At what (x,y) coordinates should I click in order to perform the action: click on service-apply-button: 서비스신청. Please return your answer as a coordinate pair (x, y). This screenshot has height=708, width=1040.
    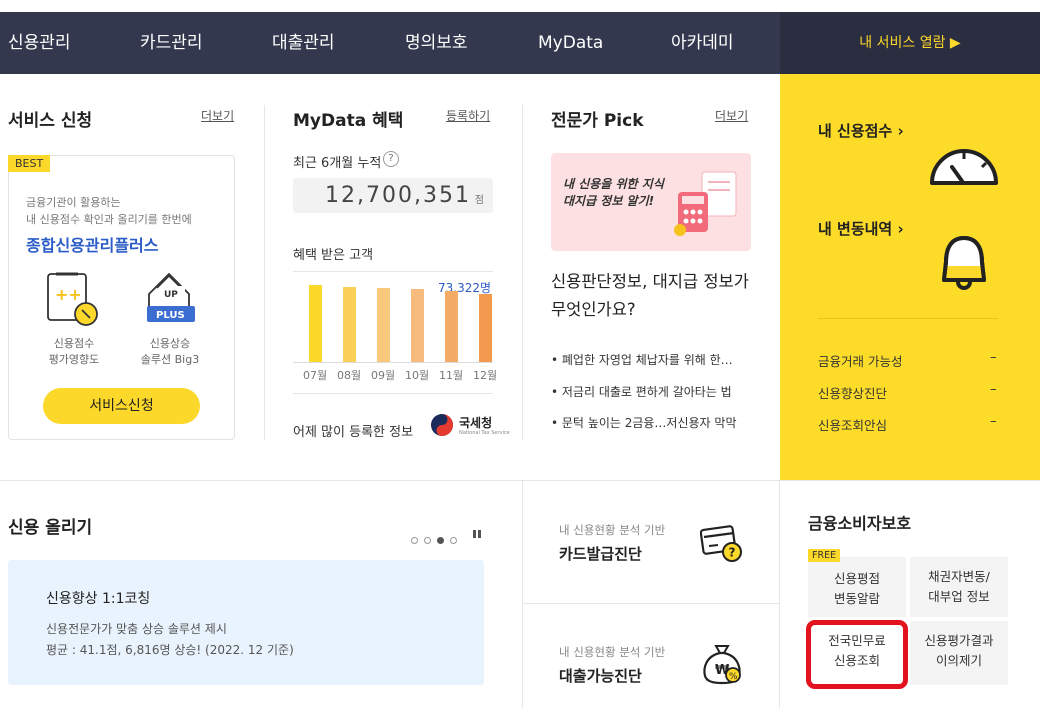
    Looking at the image, I should click on (121, 406).